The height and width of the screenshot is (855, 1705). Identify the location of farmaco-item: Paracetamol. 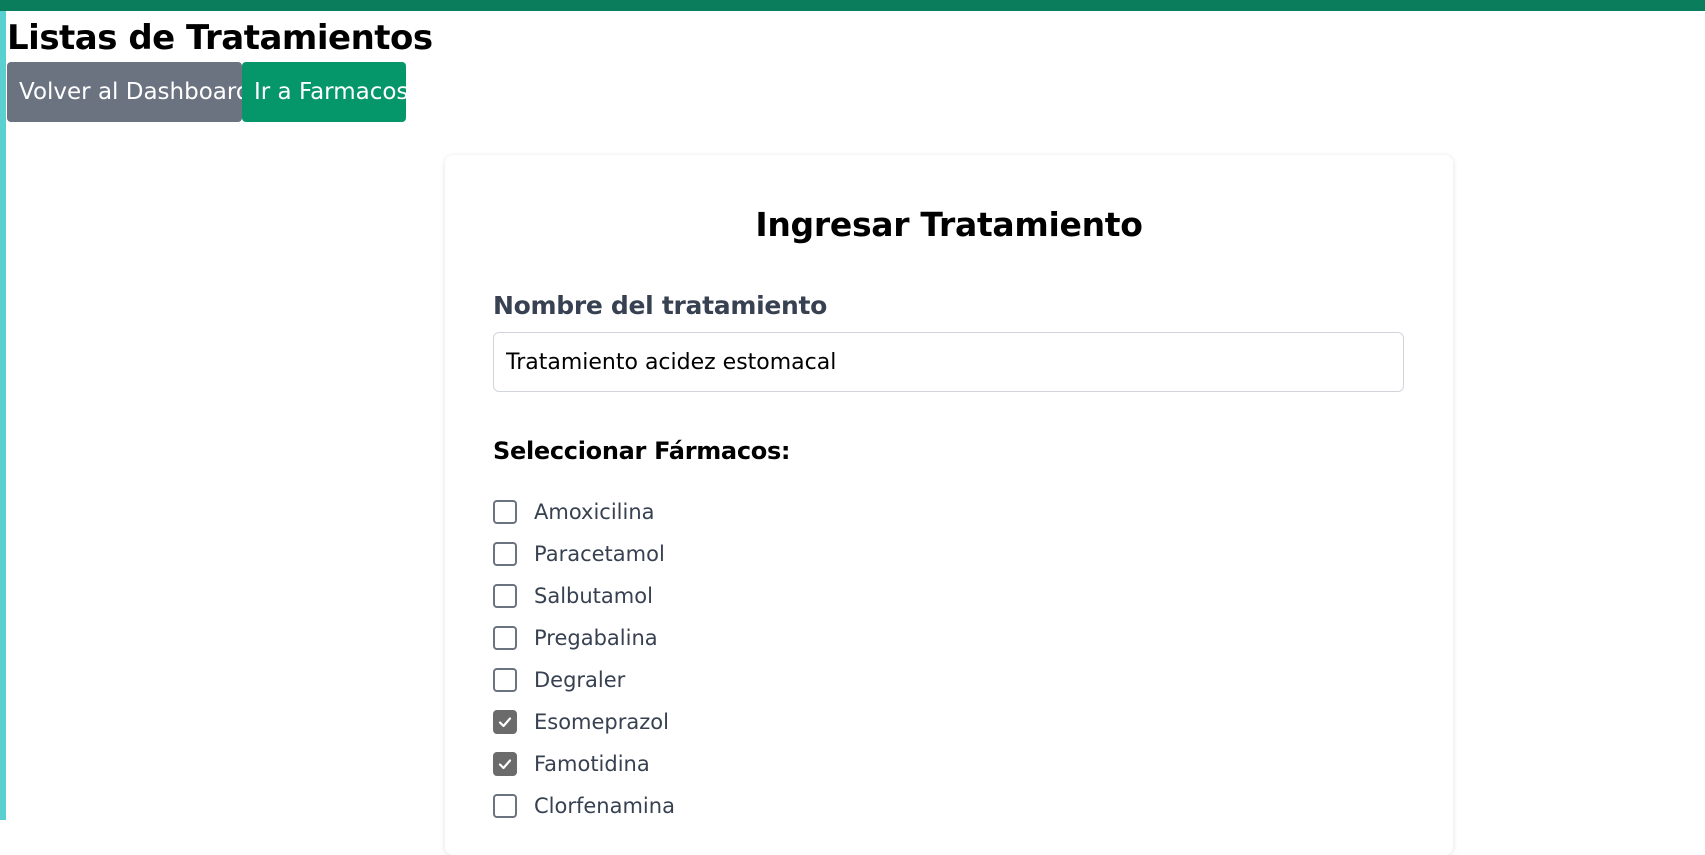
(584, 554).